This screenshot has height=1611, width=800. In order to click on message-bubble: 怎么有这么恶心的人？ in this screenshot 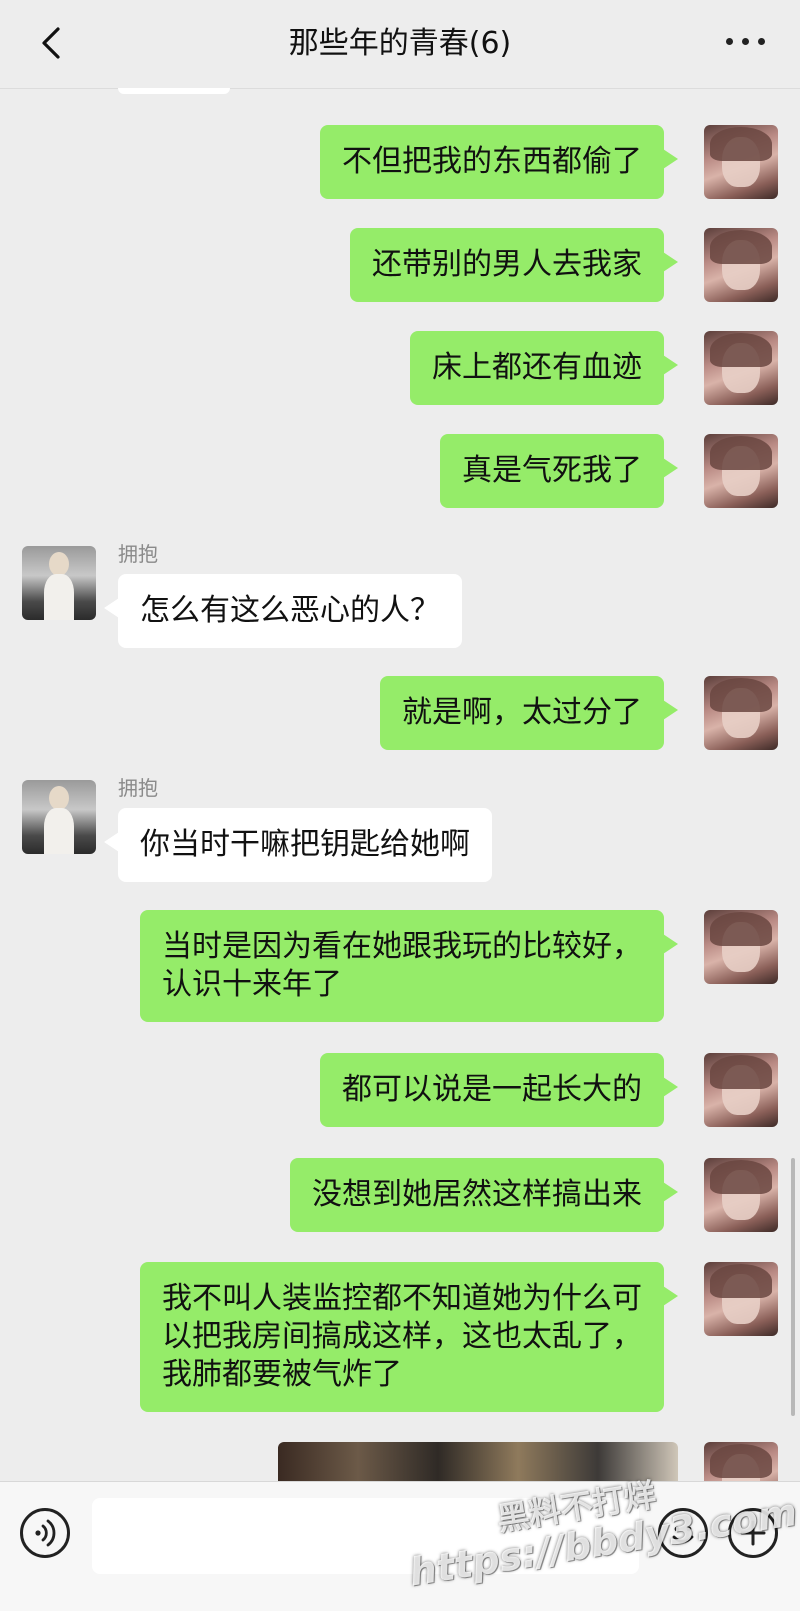, I will do `click(283, 611)`.